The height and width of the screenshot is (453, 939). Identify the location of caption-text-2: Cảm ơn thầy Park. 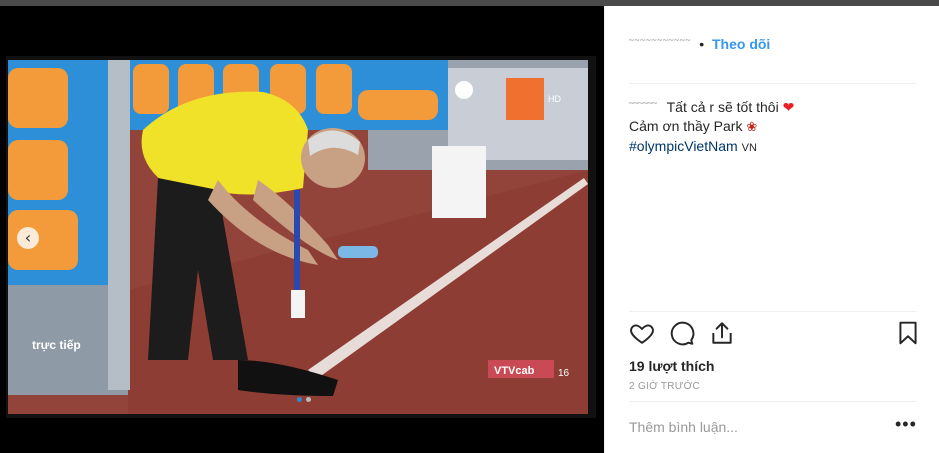
(686, 126).